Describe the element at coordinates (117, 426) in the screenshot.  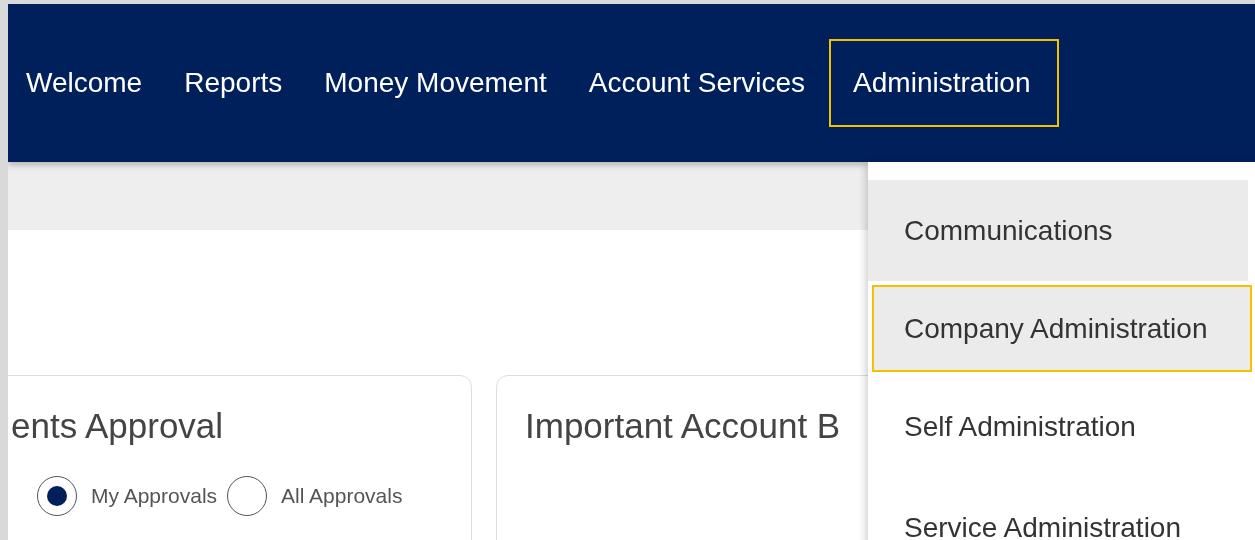
I see `card-title: ents Approval` at that location.